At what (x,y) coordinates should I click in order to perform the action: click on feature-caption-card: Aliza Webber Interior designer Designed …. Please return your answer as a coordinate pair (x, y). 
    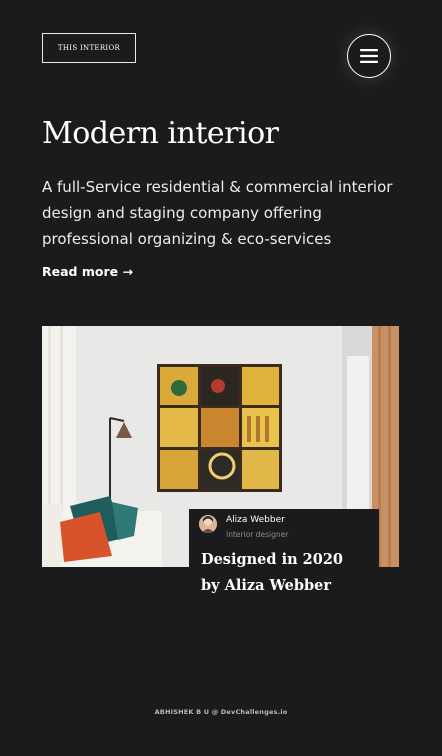
    Looking at the image, I should click on (284, 568).